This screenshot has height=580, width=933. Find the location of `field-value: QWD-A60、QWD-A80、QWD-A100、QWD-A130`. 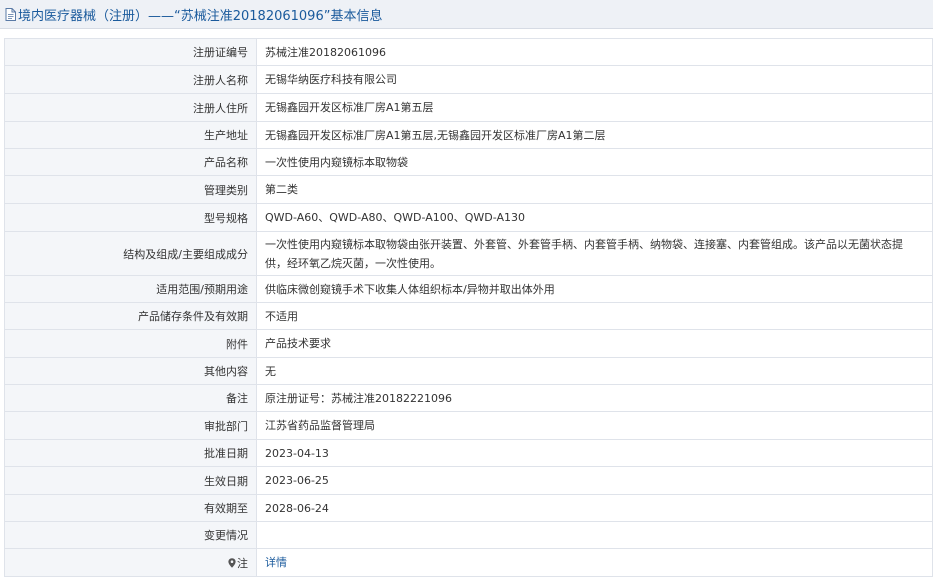

field-value: QWD-A60、QWD-A80、QWD-A100、QWD-A130 is located at coordinates (594, 217).